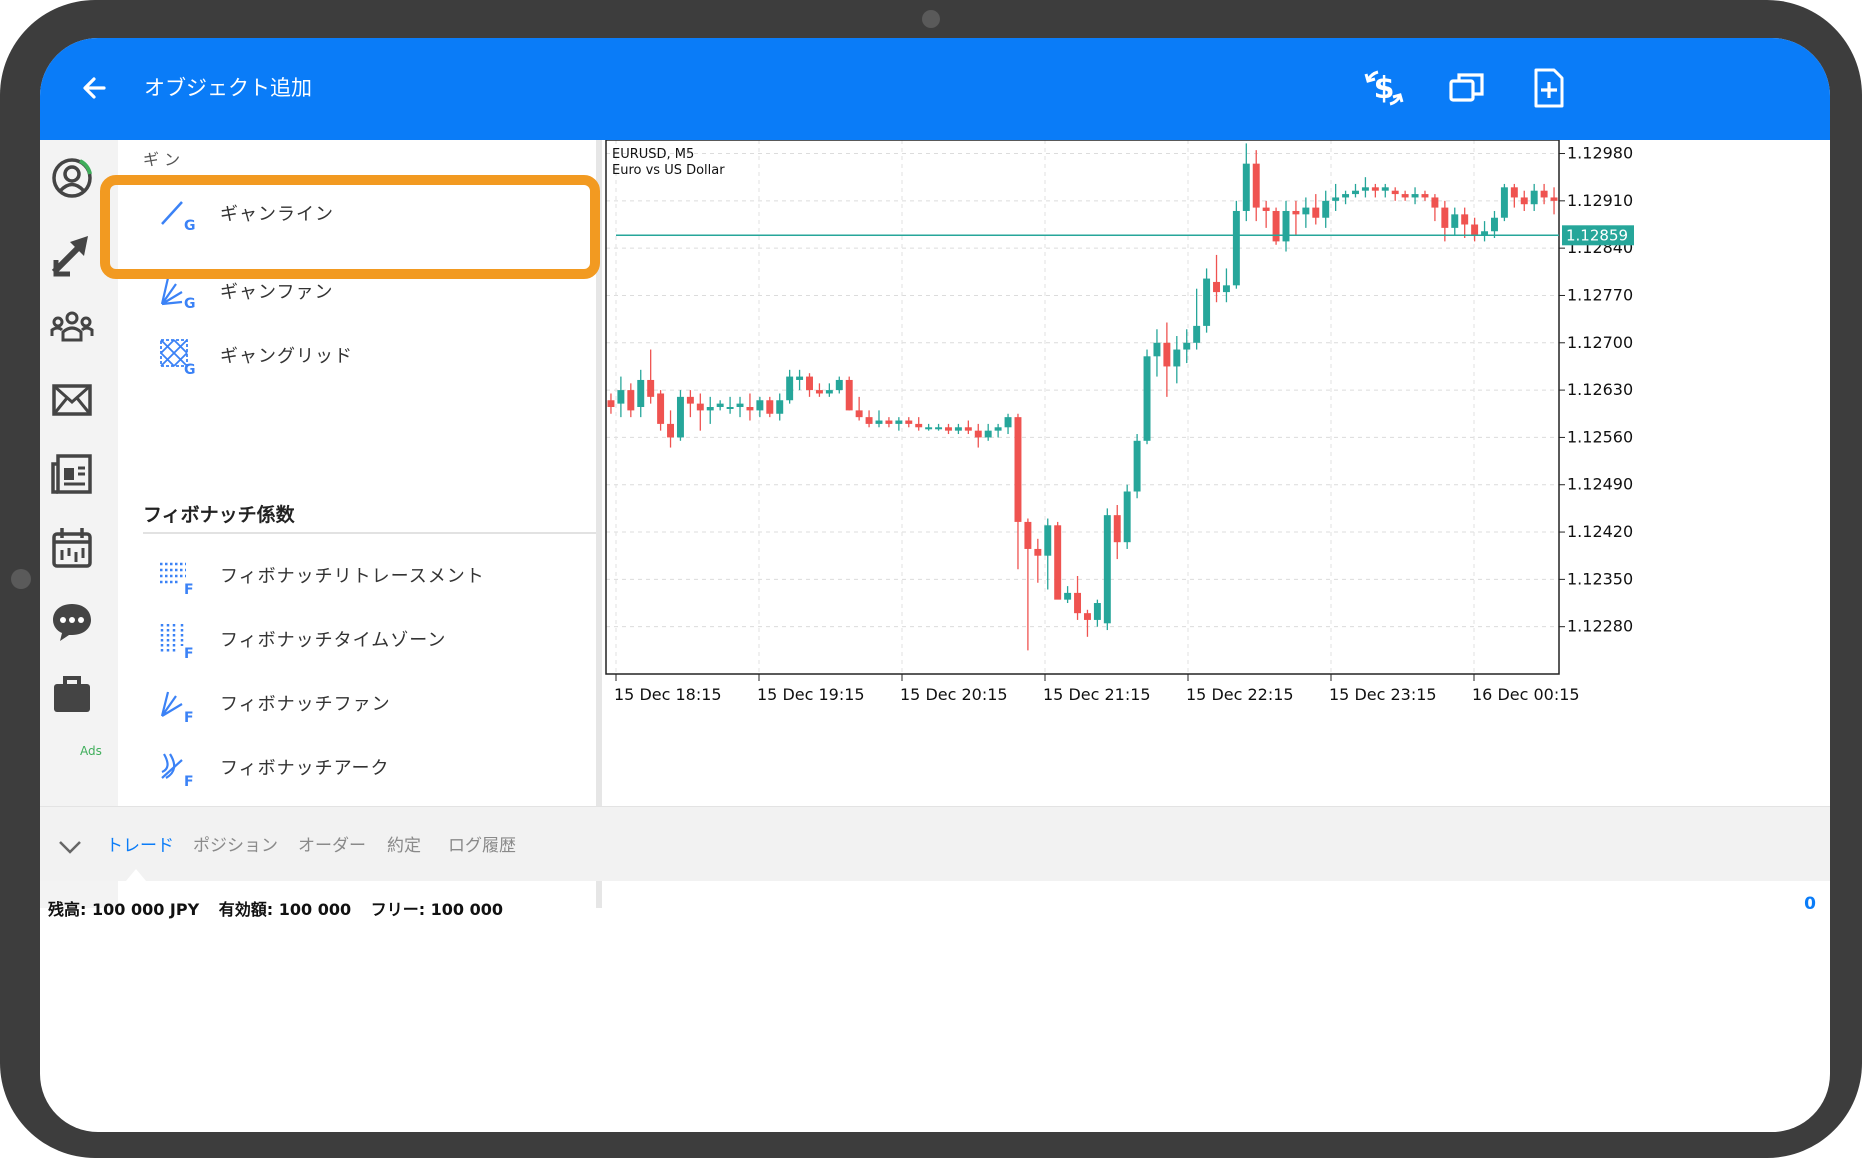 This screenshot has height=1158, width=1862. I want to click on tab-trade: トレード, so click(140, 843).